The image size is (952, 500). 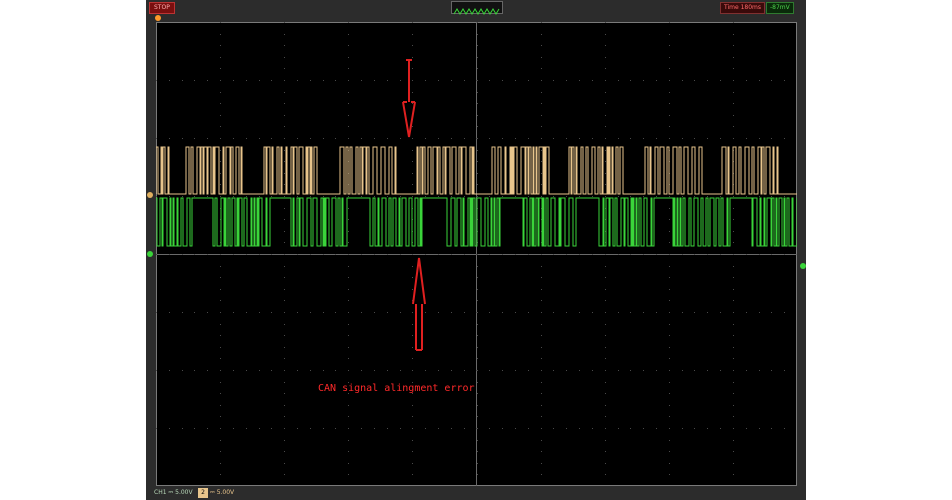 I want to click on timebase-readout: Time 180ms, so click(x=743, y=8).